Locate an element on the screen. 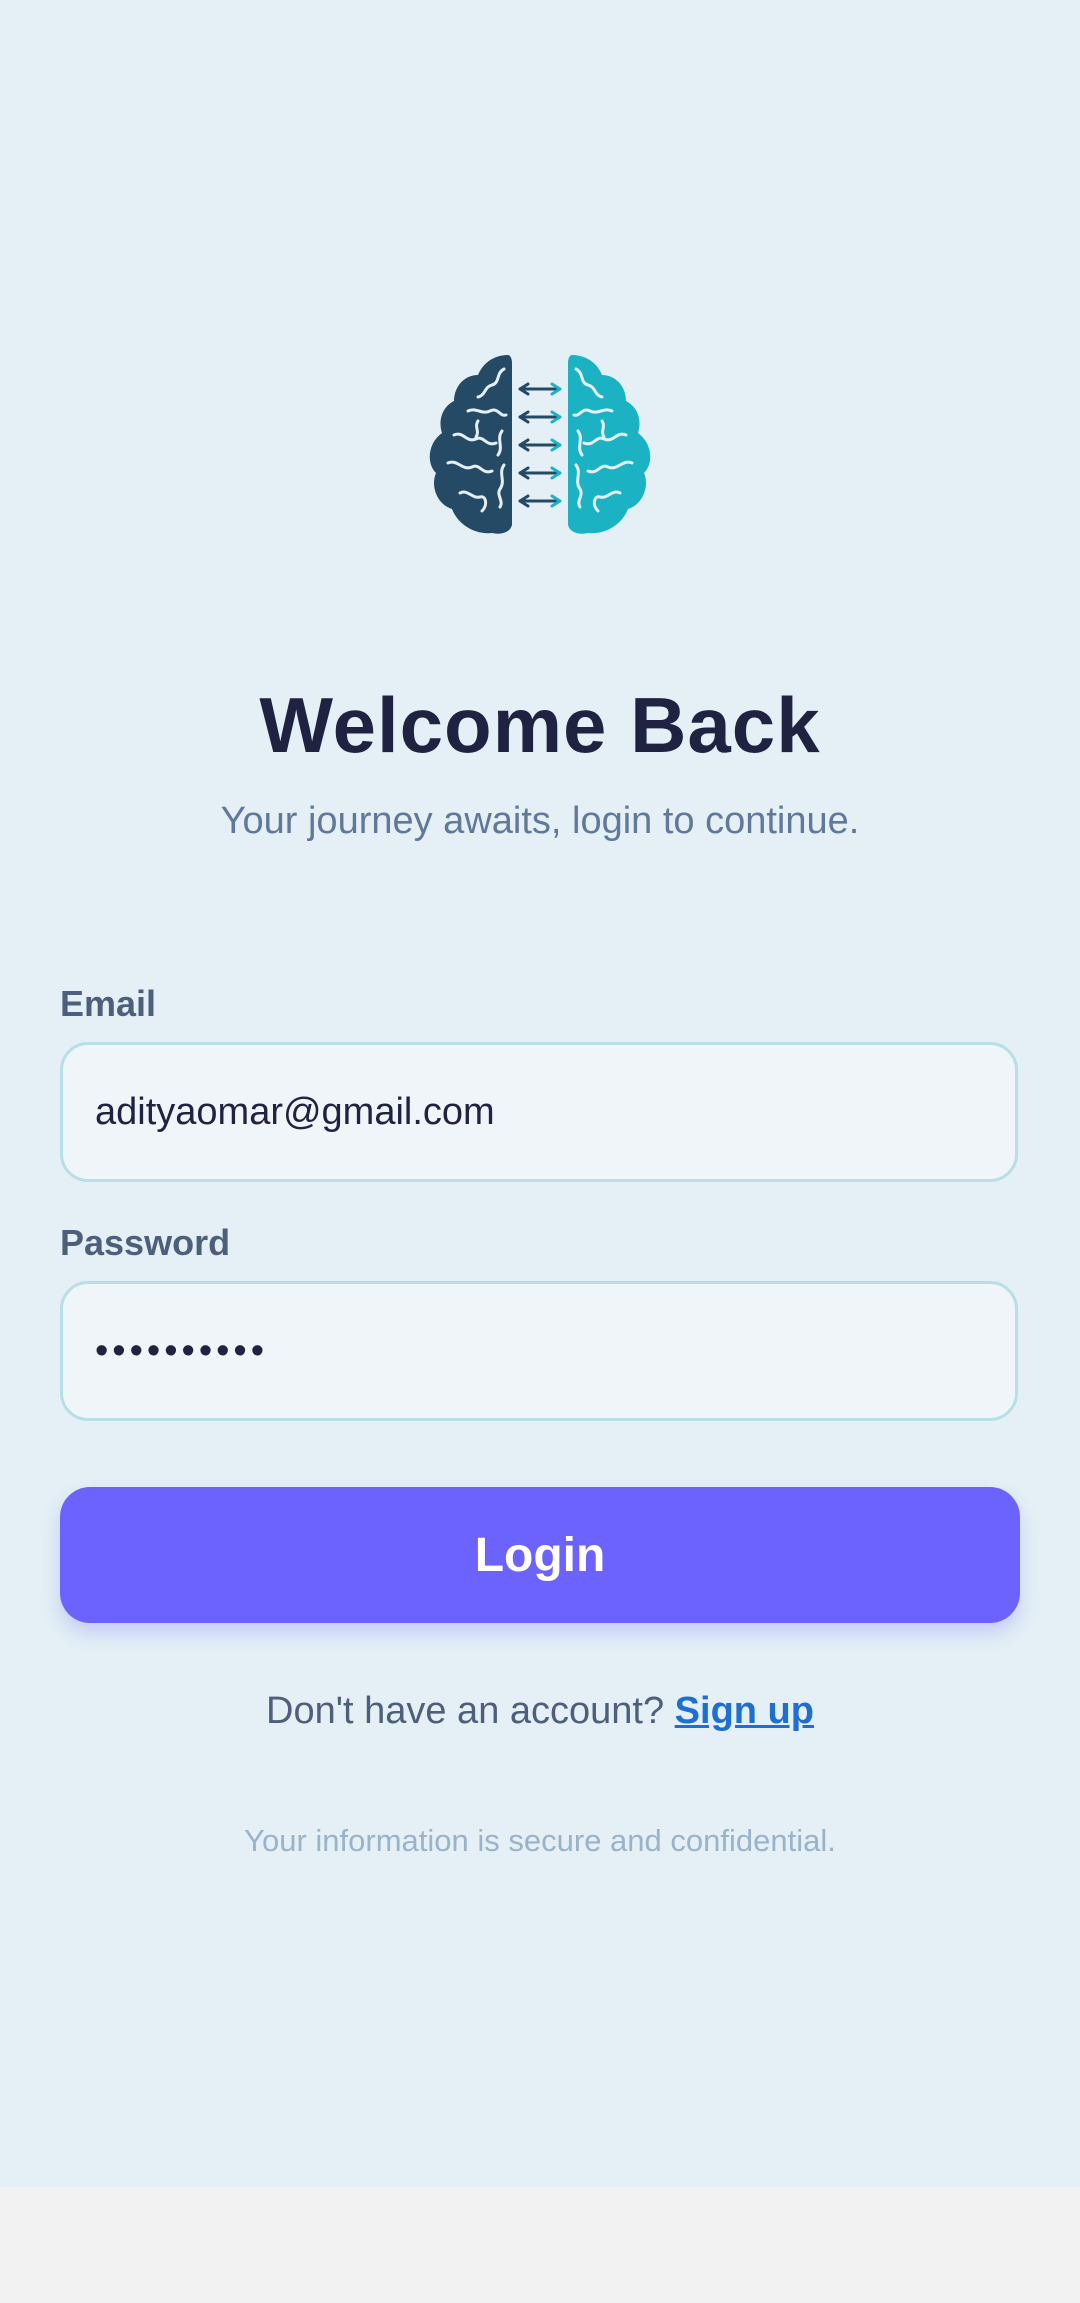  password-field is located at coordinates (539, 1351).